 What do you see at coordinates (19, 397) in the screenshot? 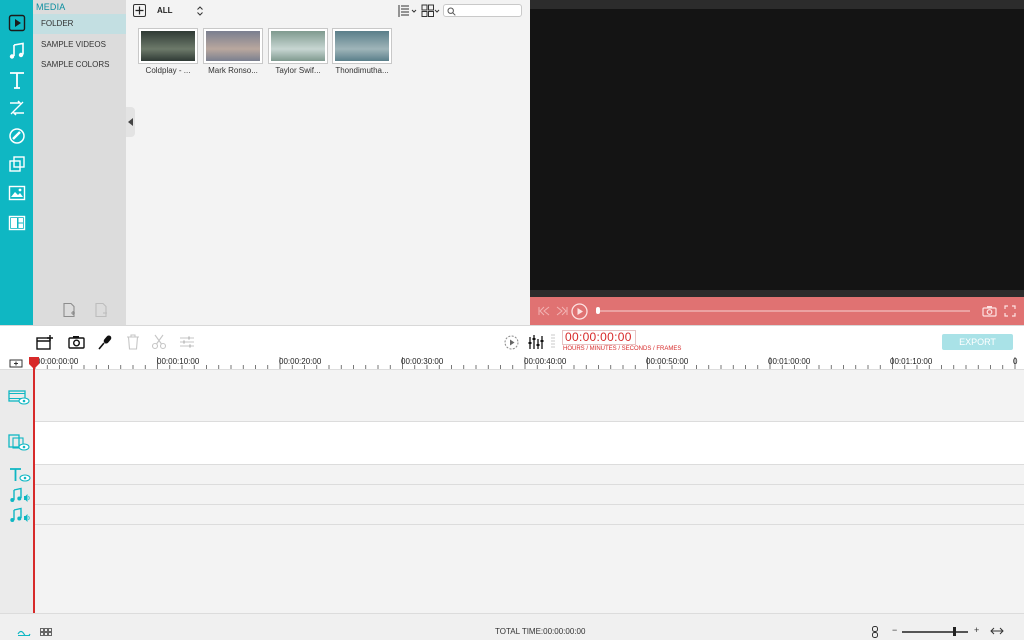
I see `video-track-eye-icon` at bounding box center [19, 397].